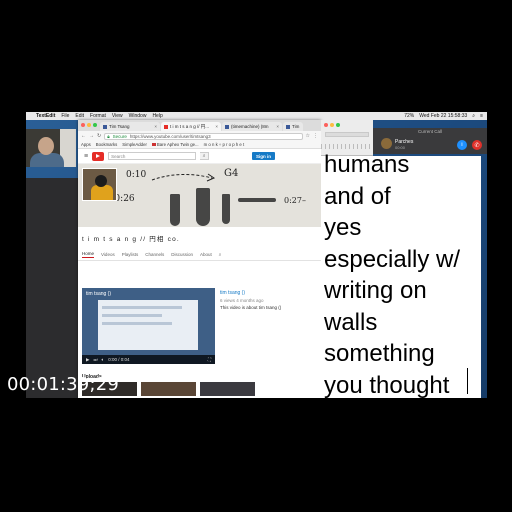  I want to click on text-line: walls, so click(351, 322).